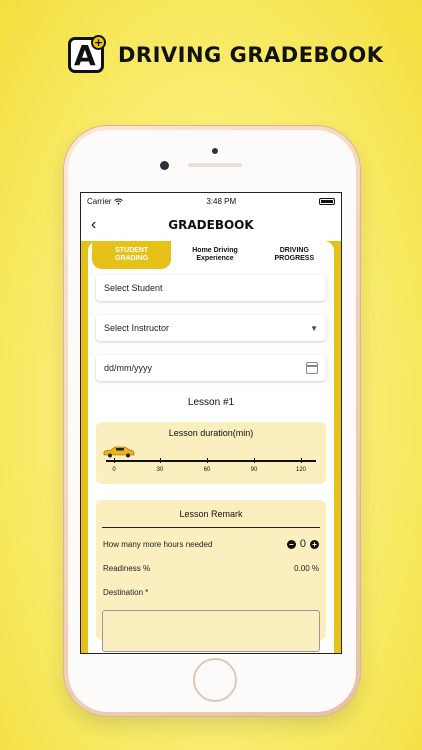  Describe the element at coordinates (211, 453) in the screenshot. I see `lesson-duration-panel: Lesson duration(min) 0 30 60 90 120` at that location.